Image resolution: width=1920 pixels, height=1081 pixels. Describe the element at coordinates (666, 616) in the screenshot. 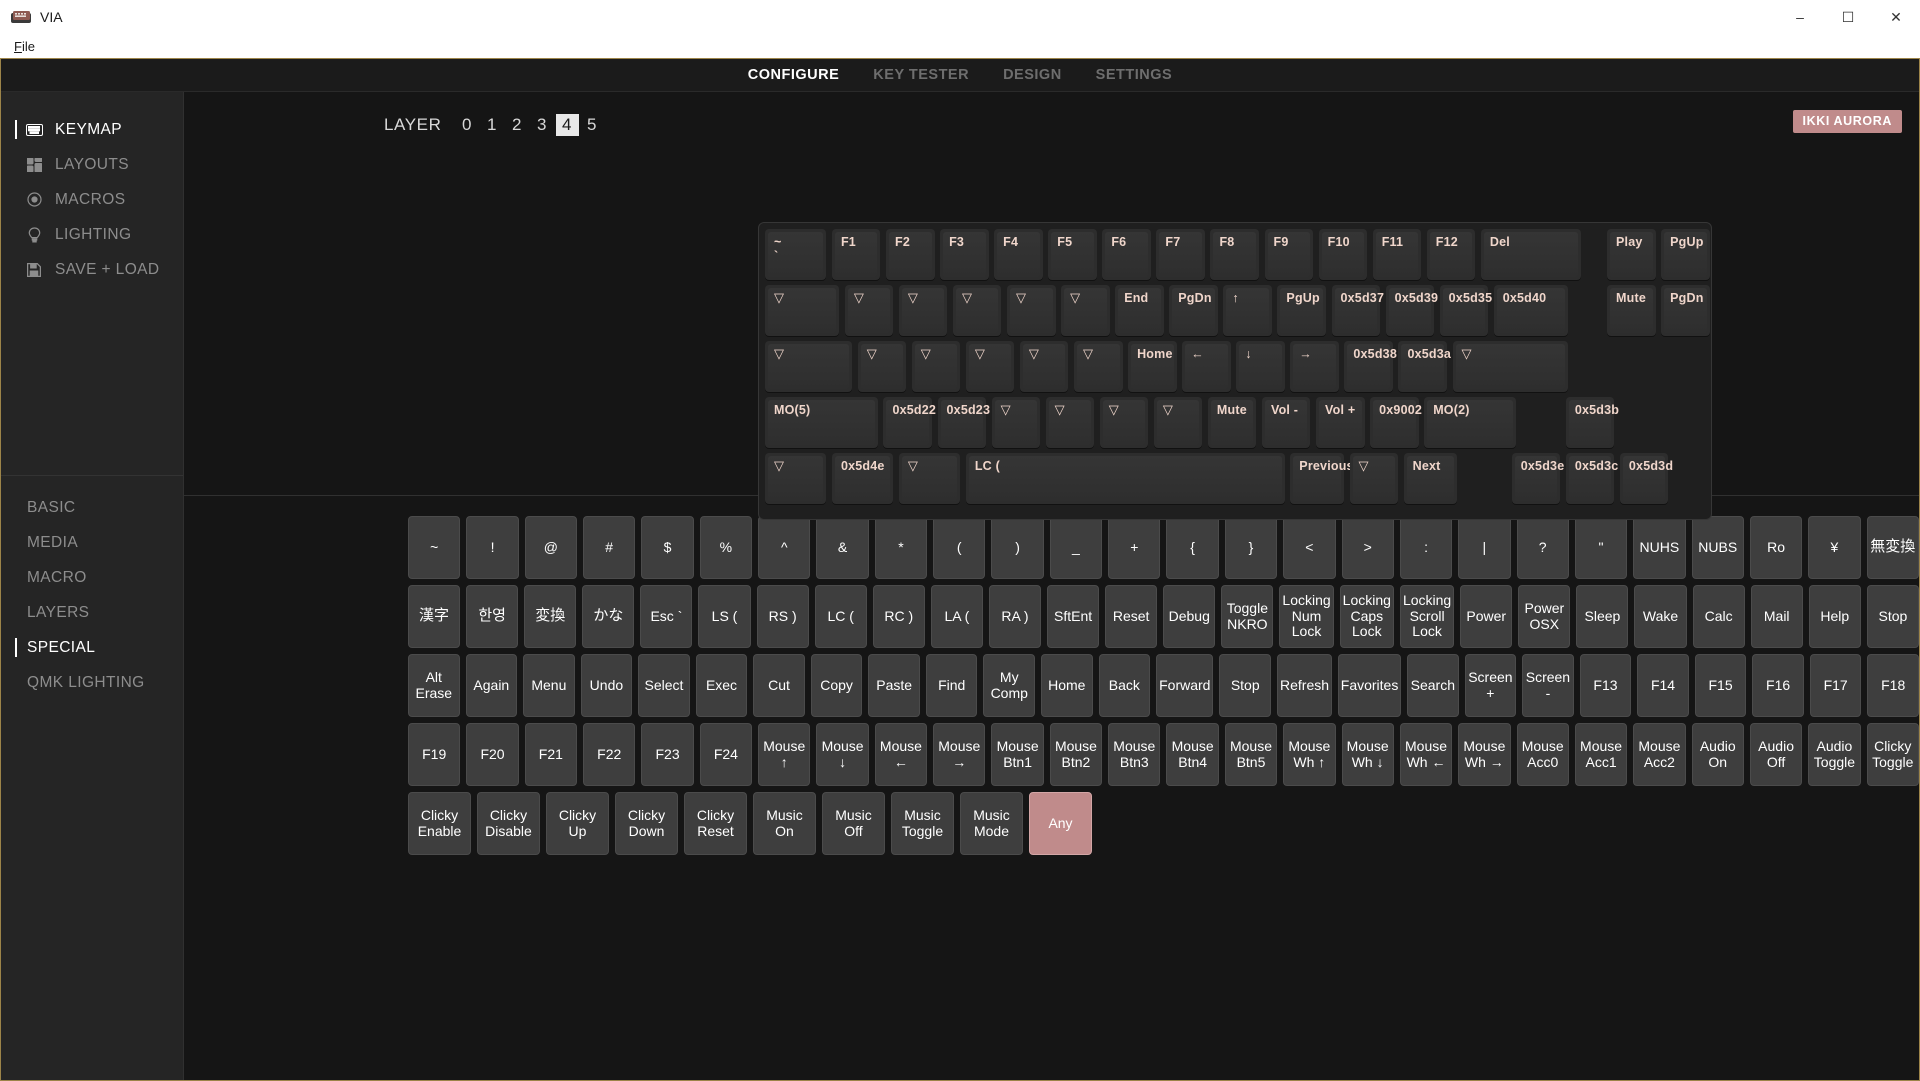

I see `key-picker-key: Esc `` at that location.